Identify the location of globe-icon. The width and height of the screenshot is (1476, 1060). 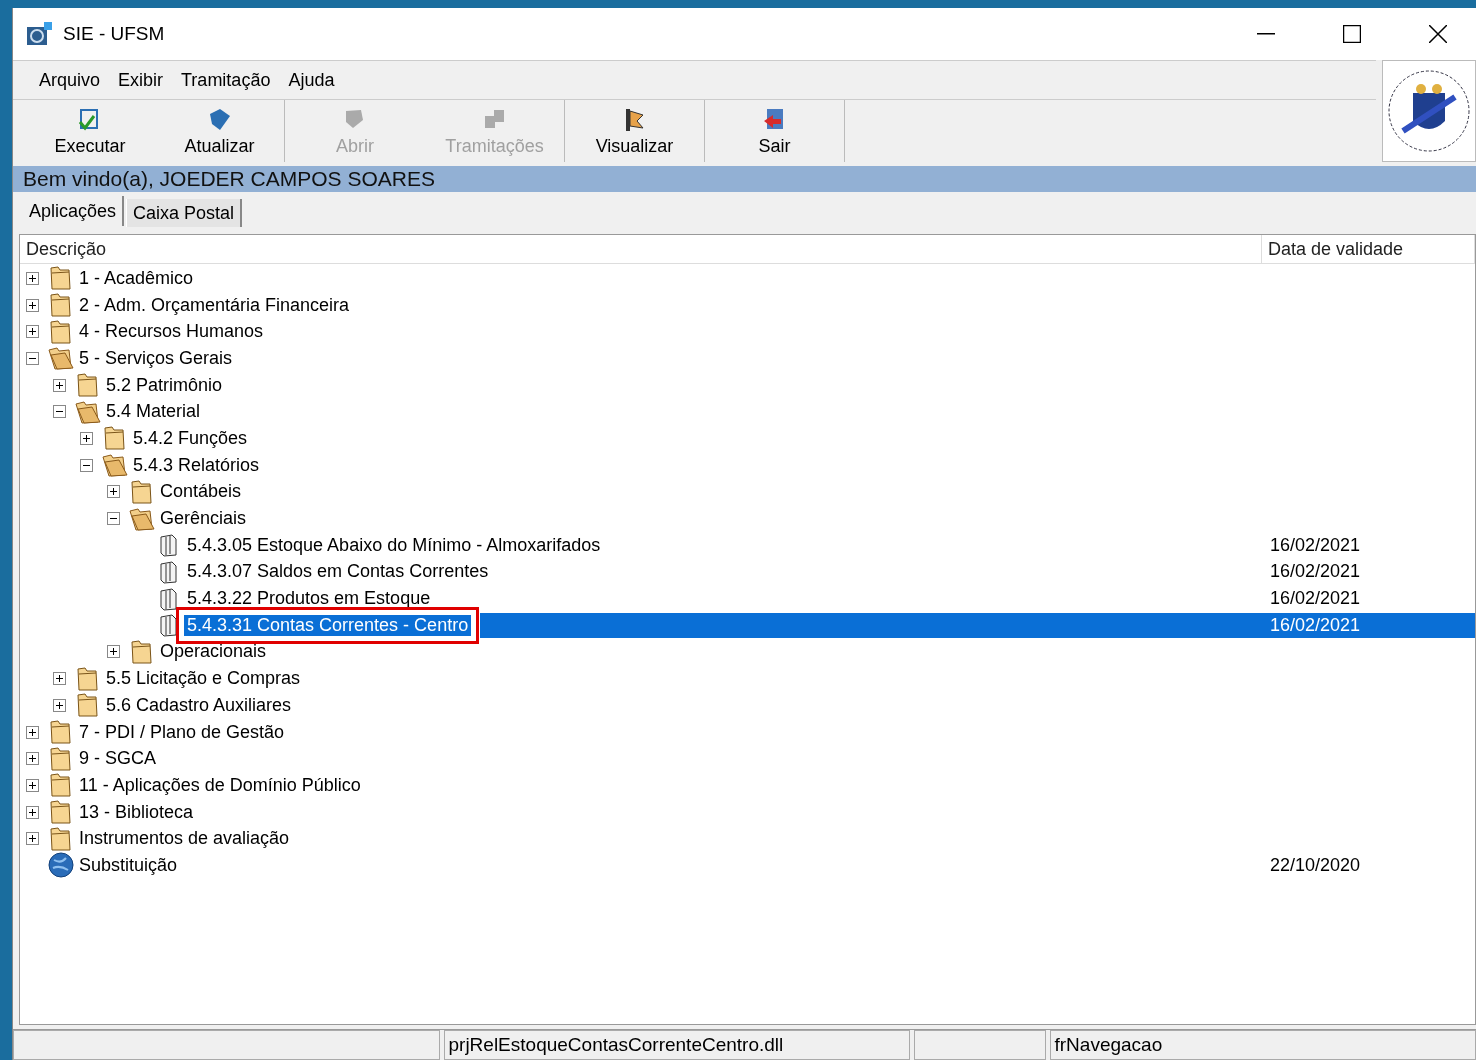
(61, 865).